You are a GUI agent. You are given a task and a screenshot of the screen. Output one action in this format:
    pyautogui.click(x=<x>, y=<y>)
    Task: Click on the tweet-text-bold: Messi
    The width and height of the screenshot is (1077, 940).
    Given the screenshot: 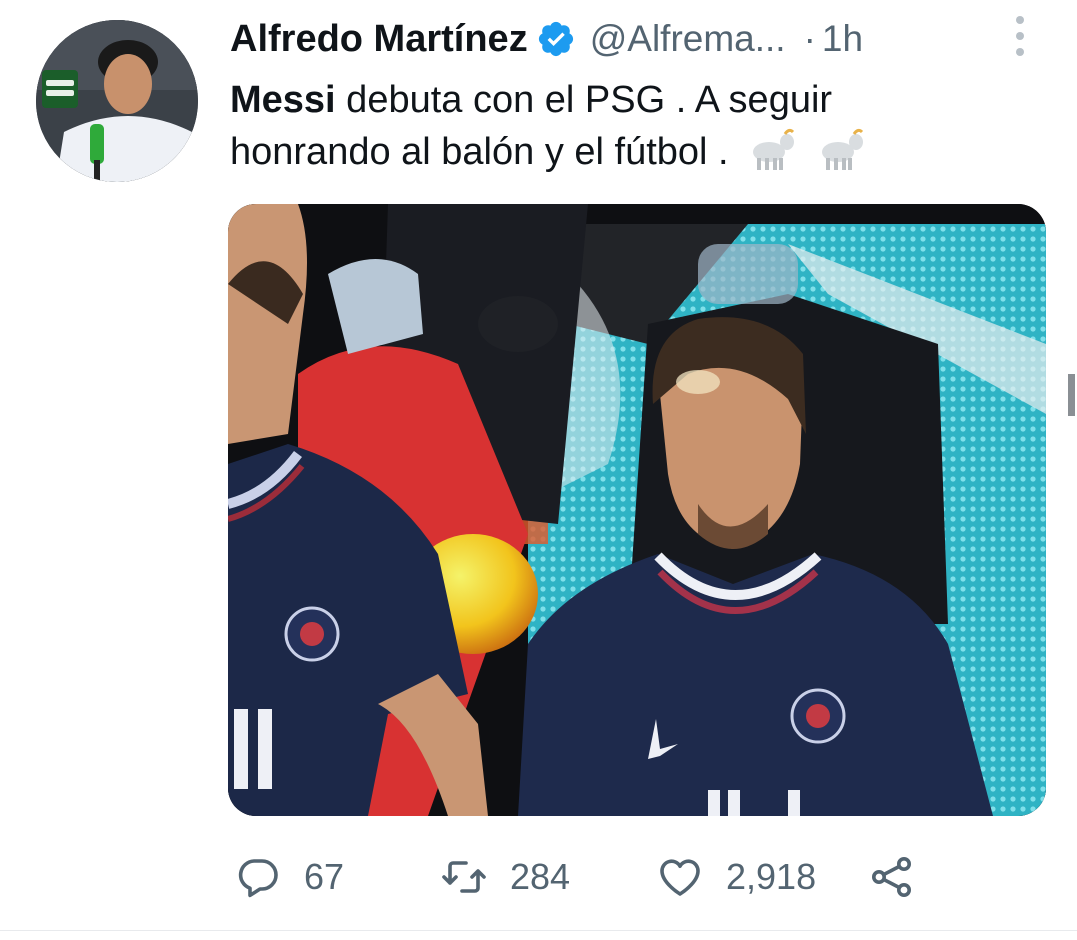 What is the action you would take?
    pyautogui.click(x=283, y=100)
    